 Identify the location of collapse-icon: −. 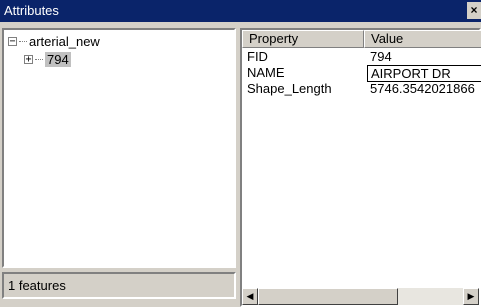
(12, 42).